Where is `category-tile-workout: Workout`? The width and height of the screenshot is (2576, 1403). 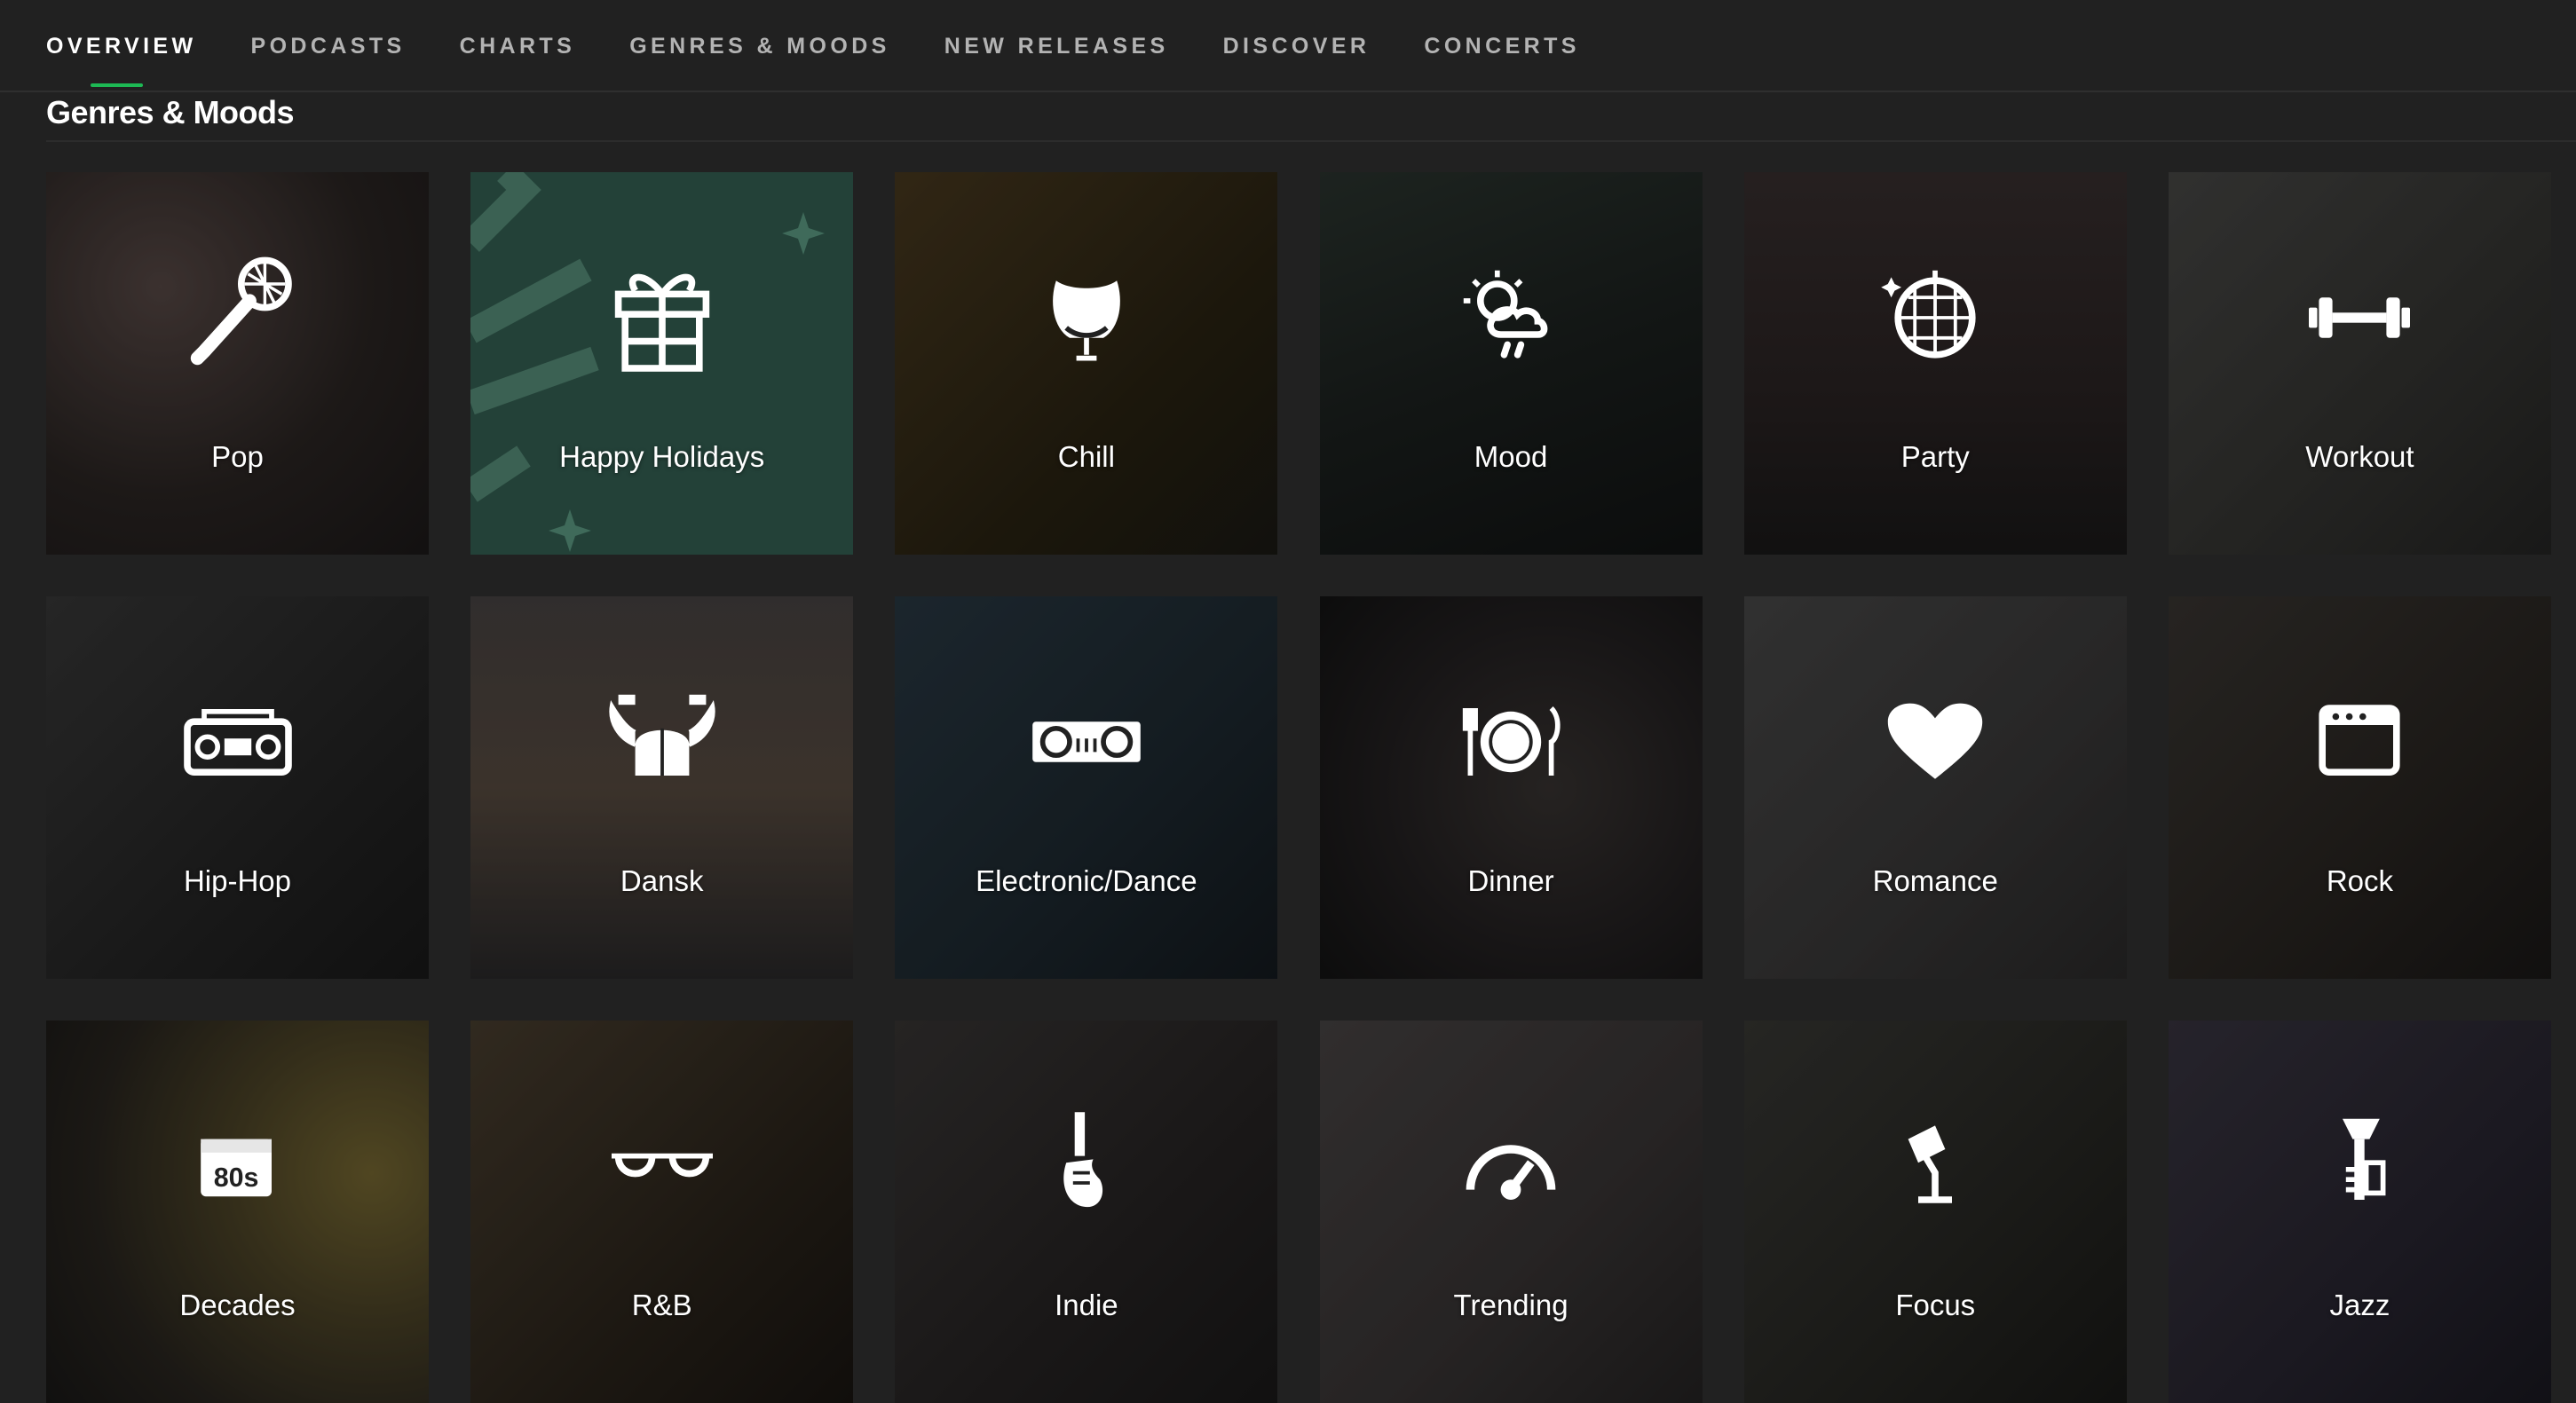
category-tile-workout: Workout is located at coordinates (2359, 364).